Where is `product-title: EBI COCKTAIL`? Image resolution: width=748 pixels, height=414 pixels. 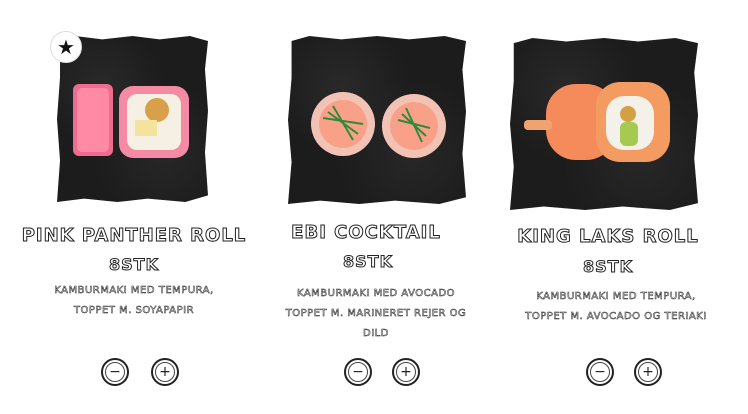
product-title: EBI COCKTAIL is located at coordinates (366, 233).